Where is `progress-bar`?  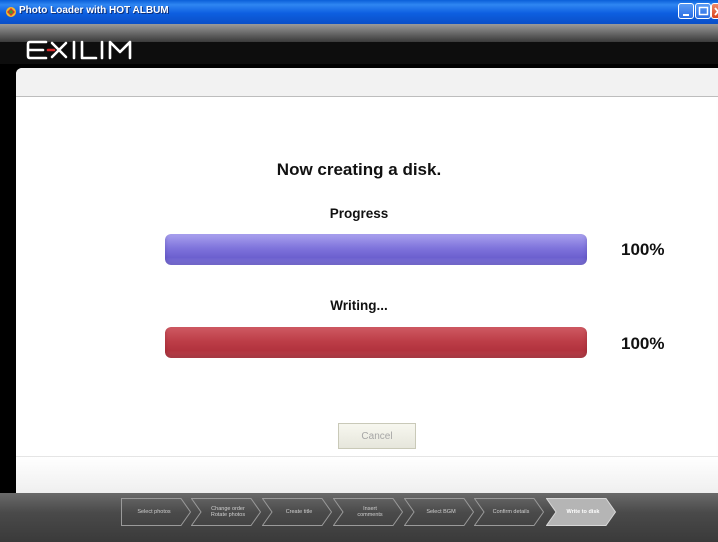 progress-bar is located at coordinates (376, 249).